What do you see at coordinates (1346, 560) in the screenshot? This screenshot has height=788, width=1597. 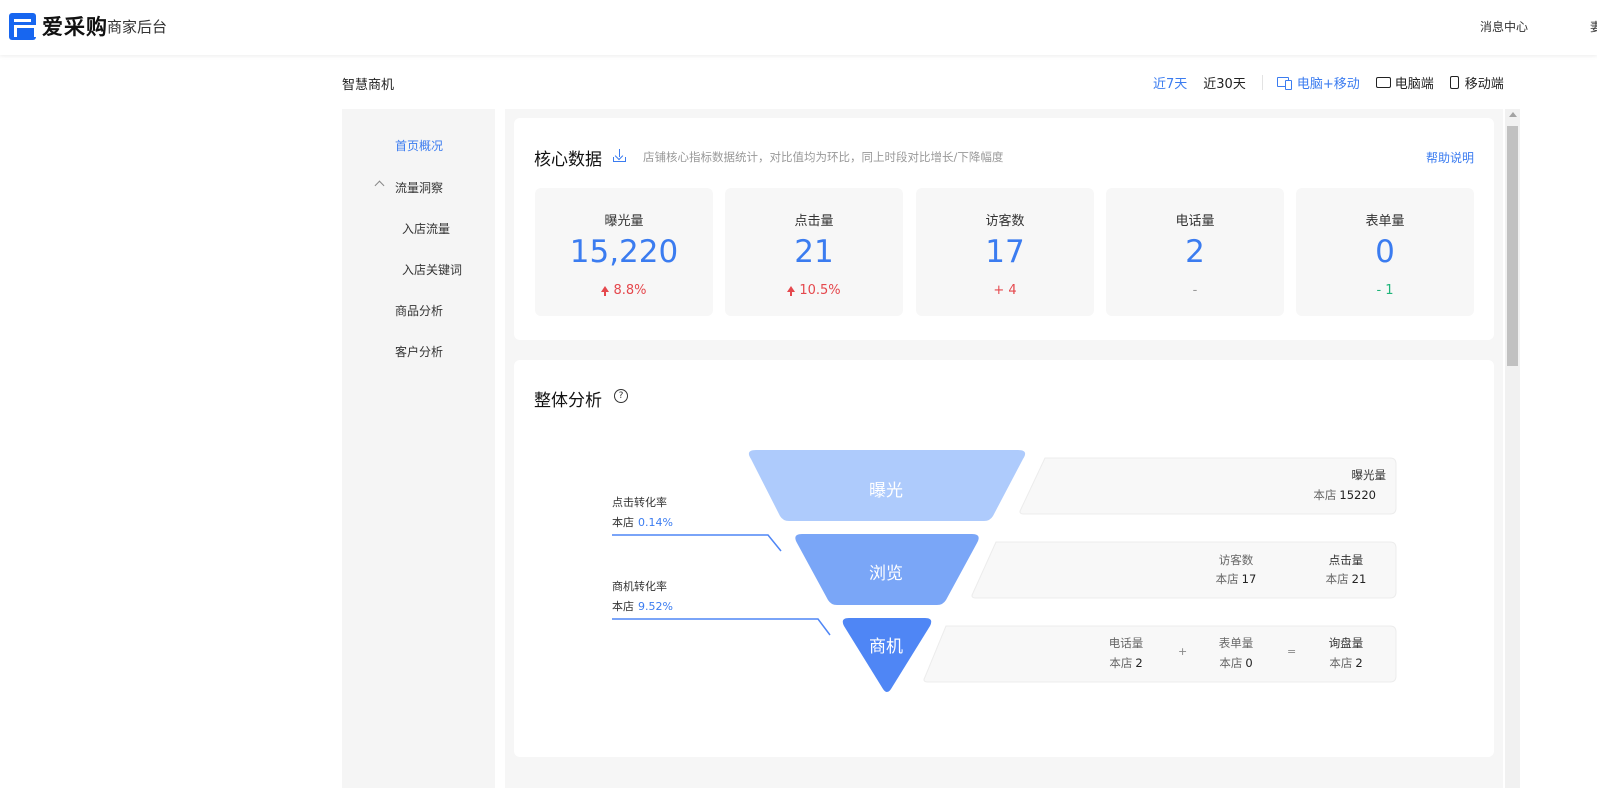 I see `browse-box-clicks-label: 点击量` at bounding box center [1346, 560].